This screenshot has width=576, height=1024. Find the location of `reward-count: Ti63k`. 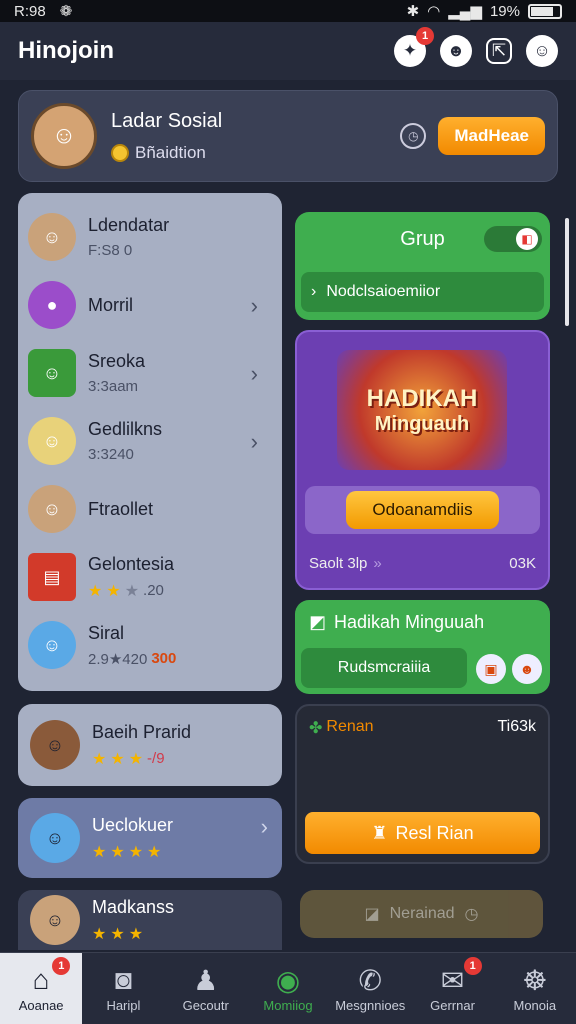

reward-count: Ti63k is located at coordinates (516, 726).